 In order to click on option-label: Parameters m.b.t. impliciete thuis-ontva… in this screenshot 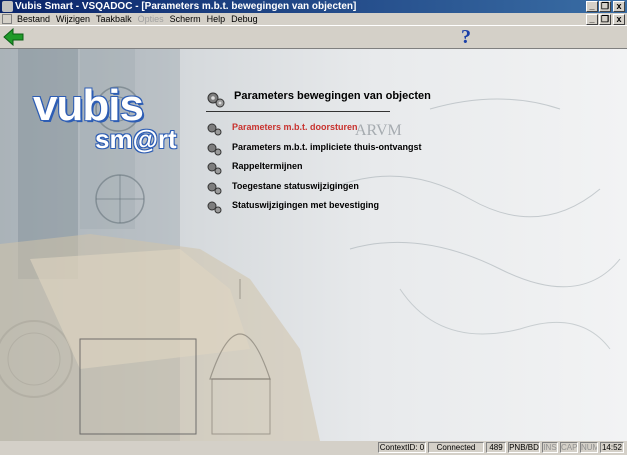, I will do `click(327, 146)`.